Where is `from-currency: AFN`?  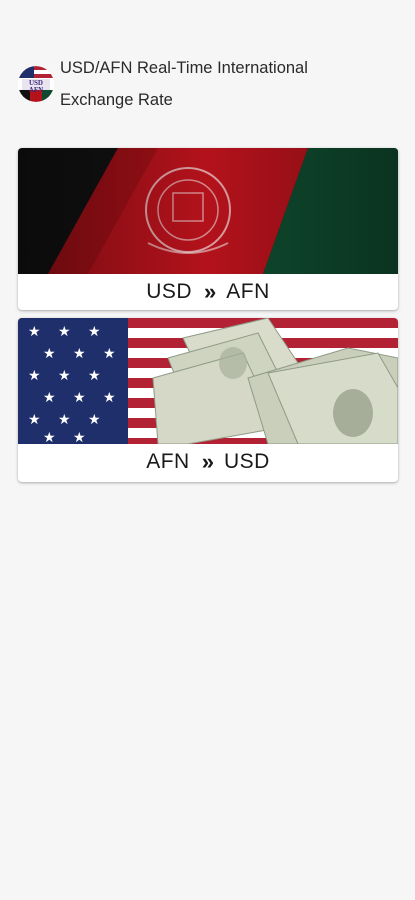
from-currency: AFN is located at coordinates (168, 461).